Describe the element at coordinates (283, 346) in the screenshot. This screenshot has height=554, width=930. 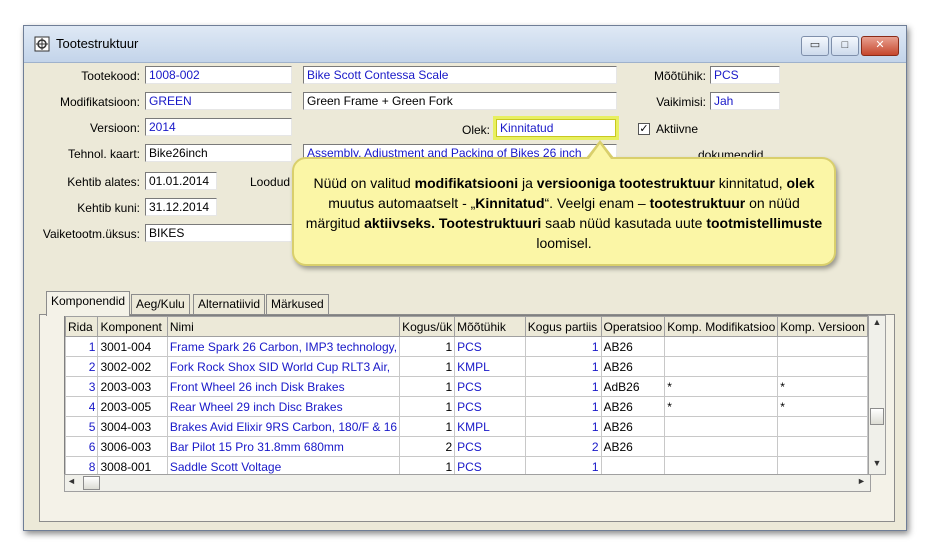
I see `cell-nimi: Frame Spark 26 Carbon, IMP3 technology,` at that location.